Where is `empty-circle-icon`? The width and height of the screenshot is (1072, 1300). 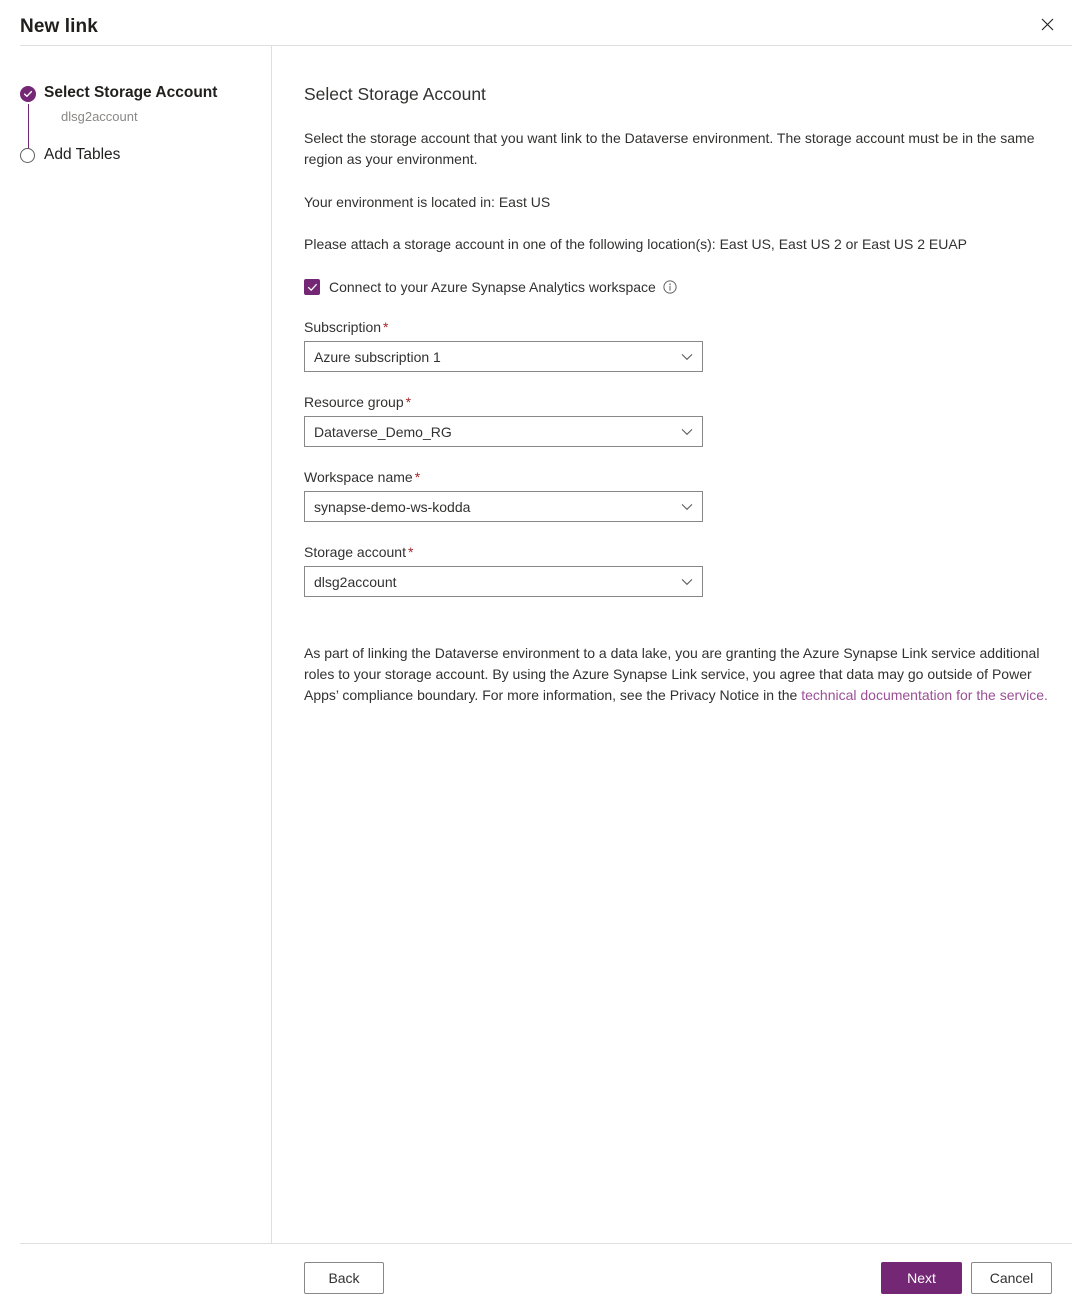 empty-circle-icon is located at coordinates (27, 155).